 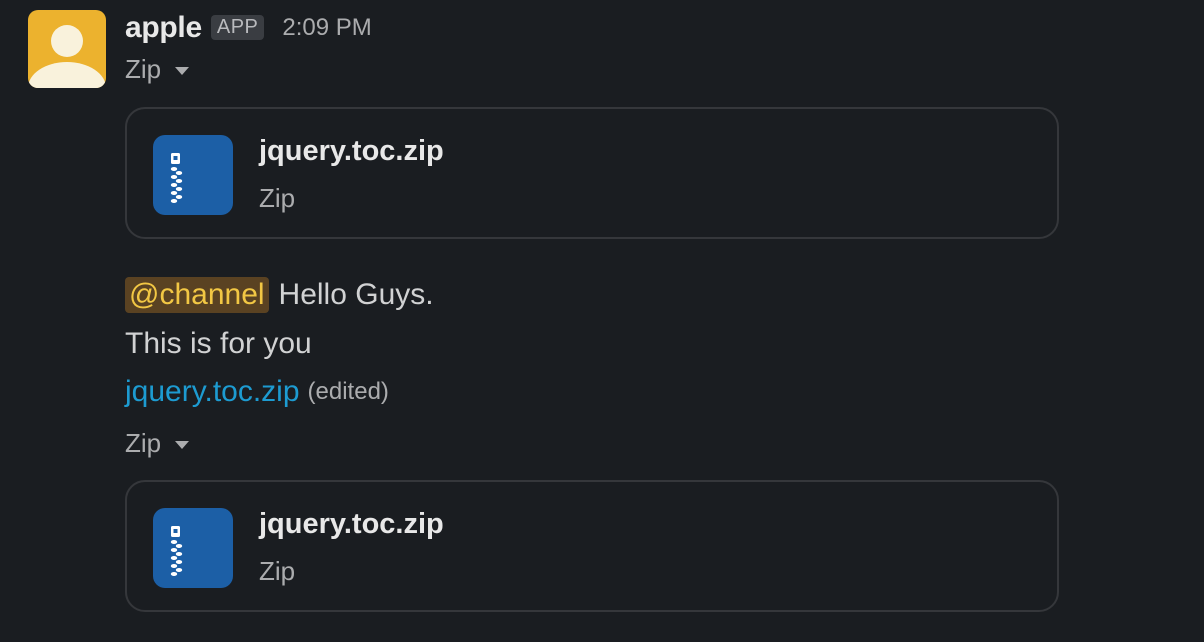 I want to click on message-body: This is for you, so click(x=218, y=343).